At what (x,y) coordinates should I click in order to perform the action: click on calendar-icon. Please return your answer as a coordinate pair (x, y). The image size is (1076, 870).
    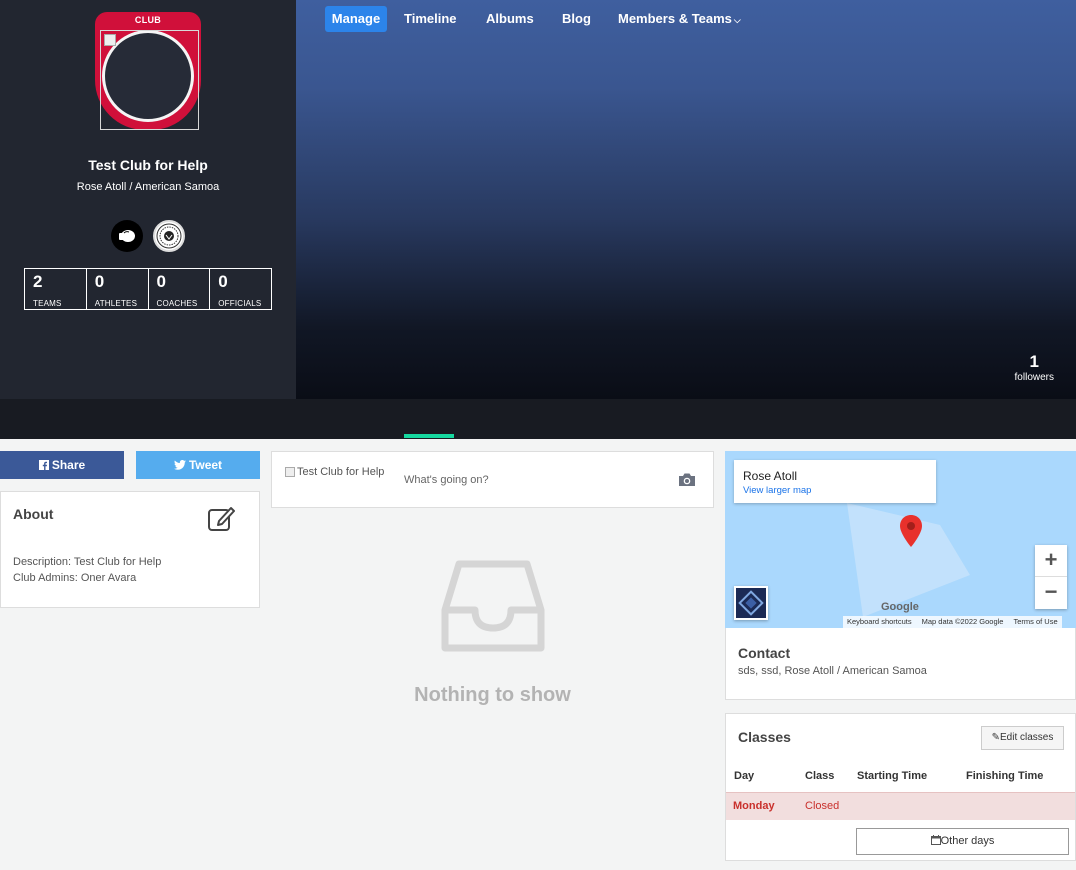
    Looking at the image, I should click on (935, 840).